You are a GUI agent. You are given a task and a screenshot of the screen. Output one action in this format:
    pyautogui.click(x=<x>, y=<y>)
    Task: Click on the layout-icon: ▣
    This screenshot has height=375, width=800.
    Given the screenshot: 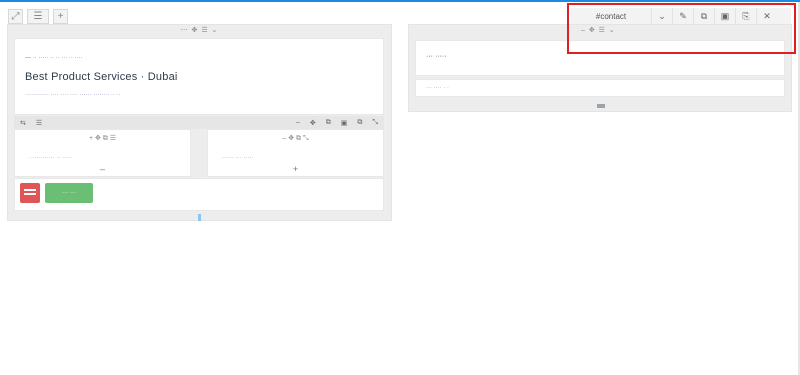 What is the action you would take?
    pyautogui.click(x=344, y=123)
    